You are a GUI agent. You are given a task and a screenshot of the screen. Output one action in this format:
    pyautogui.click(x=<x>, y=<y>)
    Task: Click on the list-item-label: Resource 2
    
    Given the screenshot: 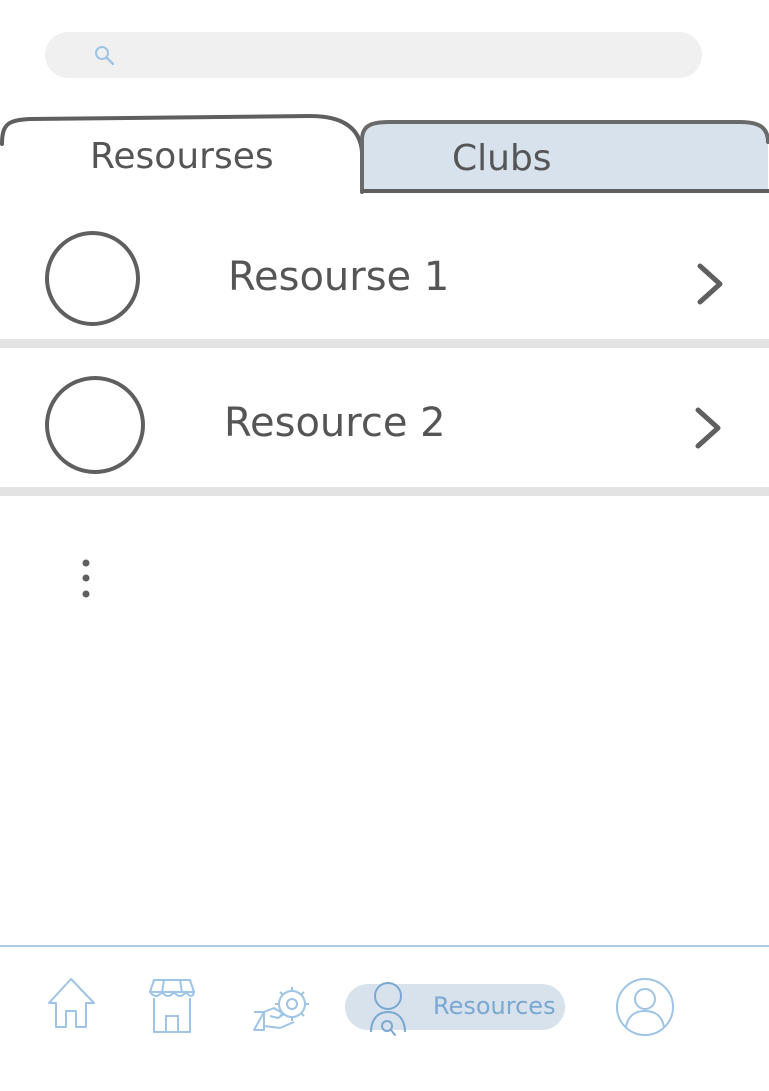 What is the action you would take?
    pyautogui.click(x=335, y=423)
    